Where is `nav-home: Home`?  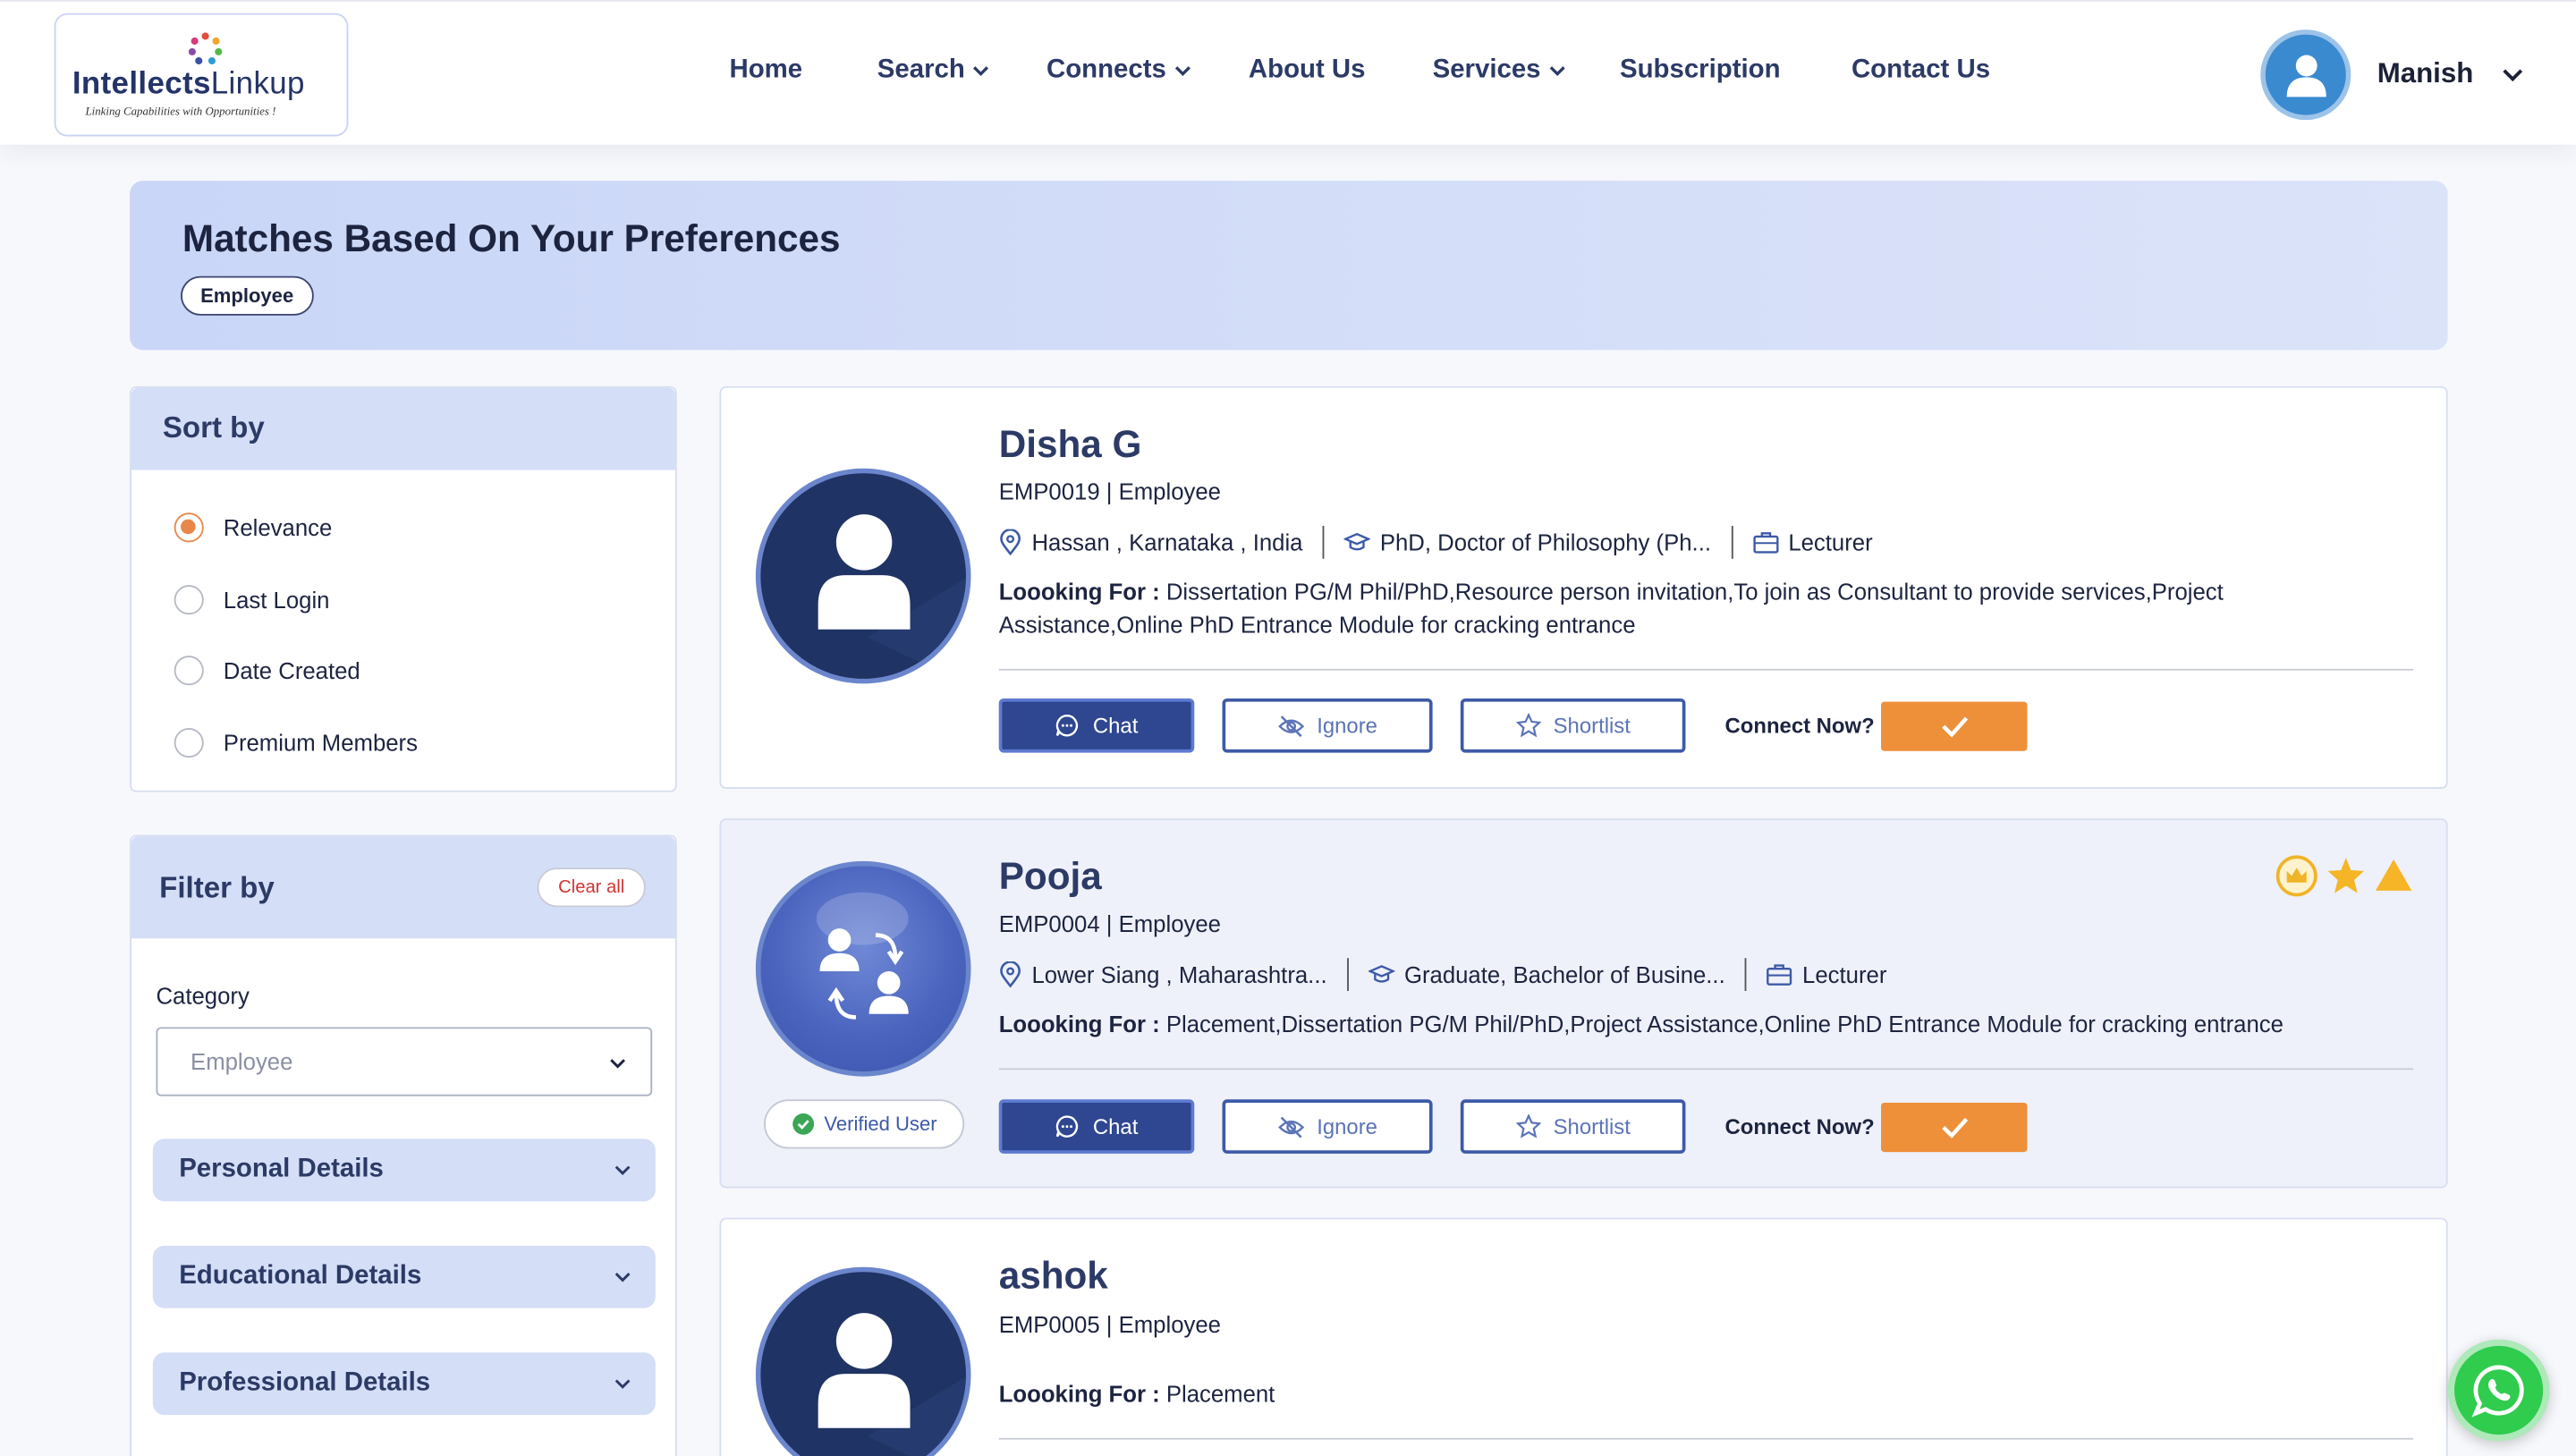 nav-home: Home is located at coordinates (765, 70).